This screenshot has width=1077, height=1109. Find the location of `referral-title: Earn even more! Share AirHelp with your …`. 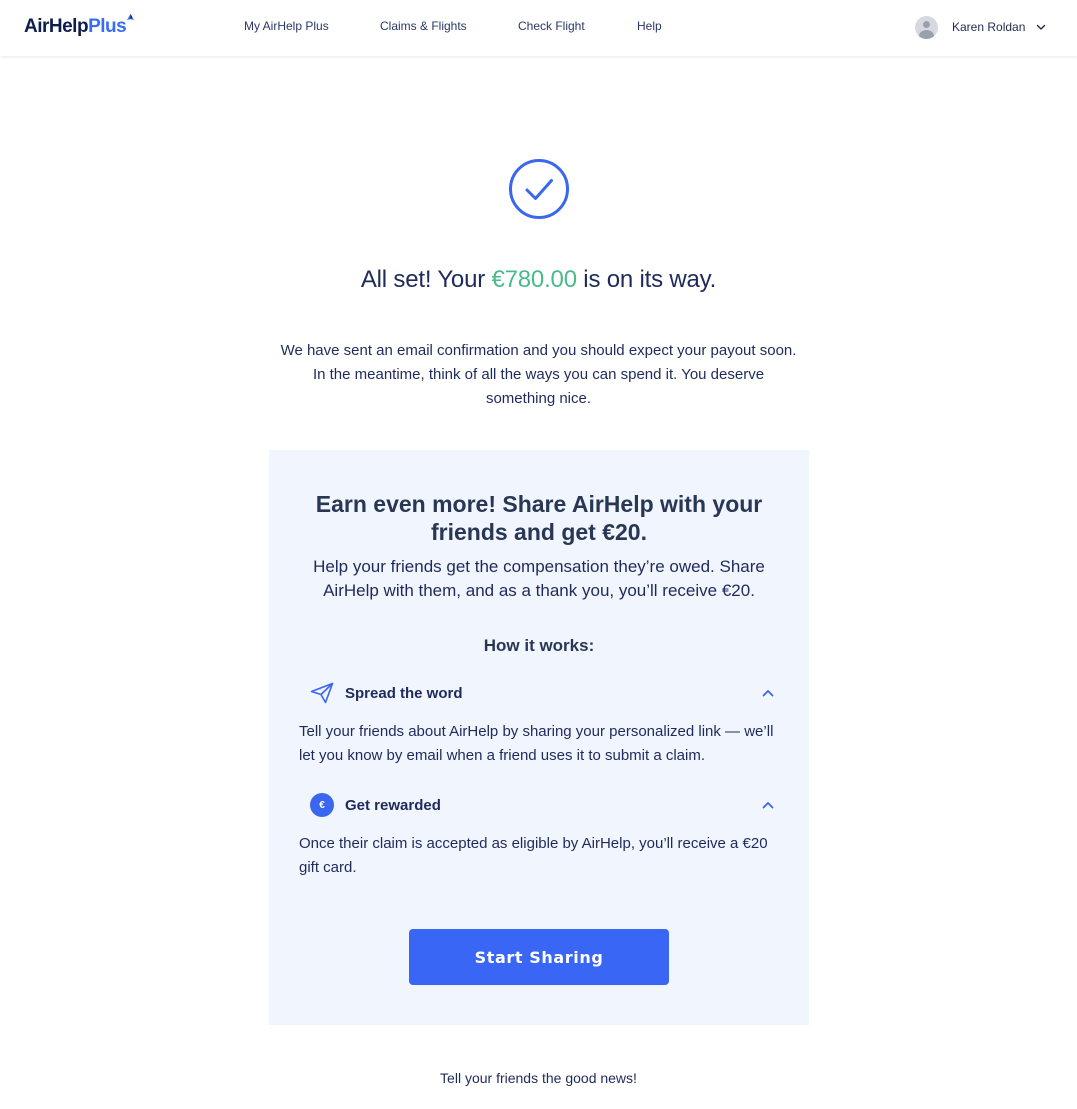

referral-title: Earn even more! Share AirHelp with your … is located at coordinates (539, 518).